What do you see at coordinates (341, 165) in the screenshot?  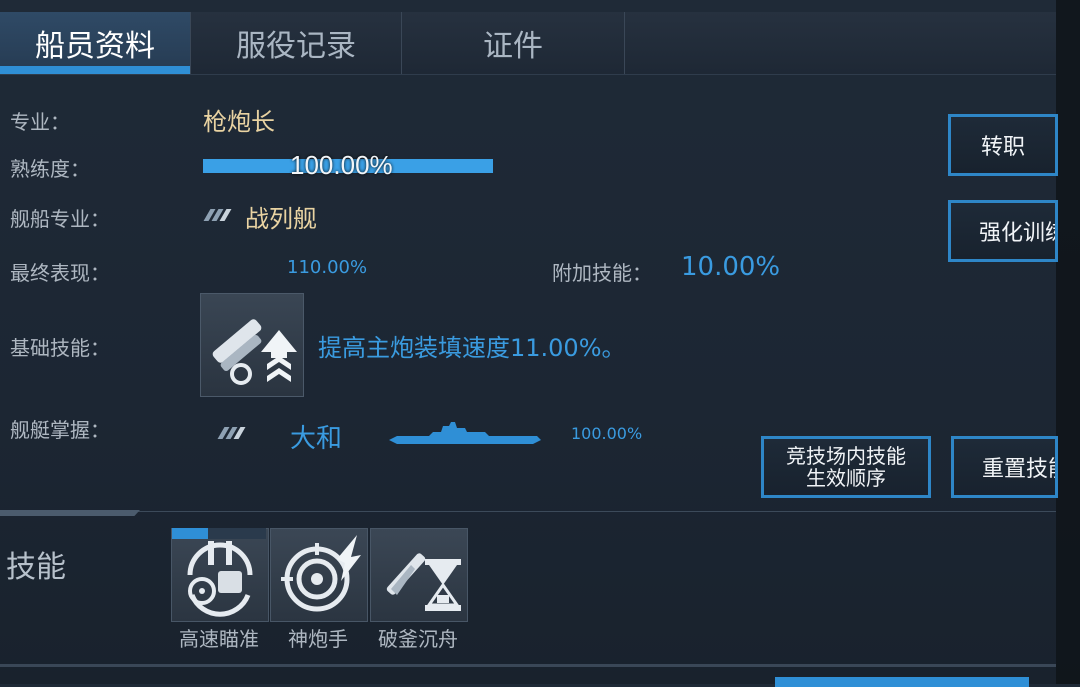 I see `proficiency-value: 100.00%` at bounding box center [341, 165].